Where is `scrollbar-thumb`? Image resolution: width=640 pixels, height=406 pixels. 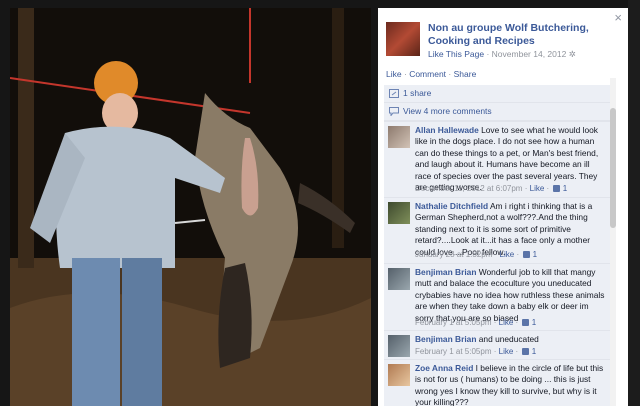
scrollbar-thumb is located at coordinates (613, 168).